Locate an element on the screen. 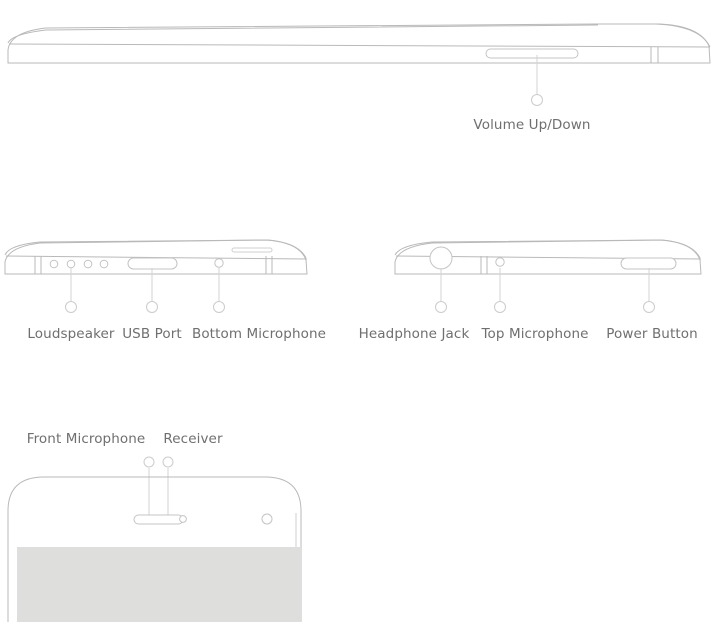 This screenshot has width=716, height=622. callout-dot-receiver is located at coordinates (168, 462).